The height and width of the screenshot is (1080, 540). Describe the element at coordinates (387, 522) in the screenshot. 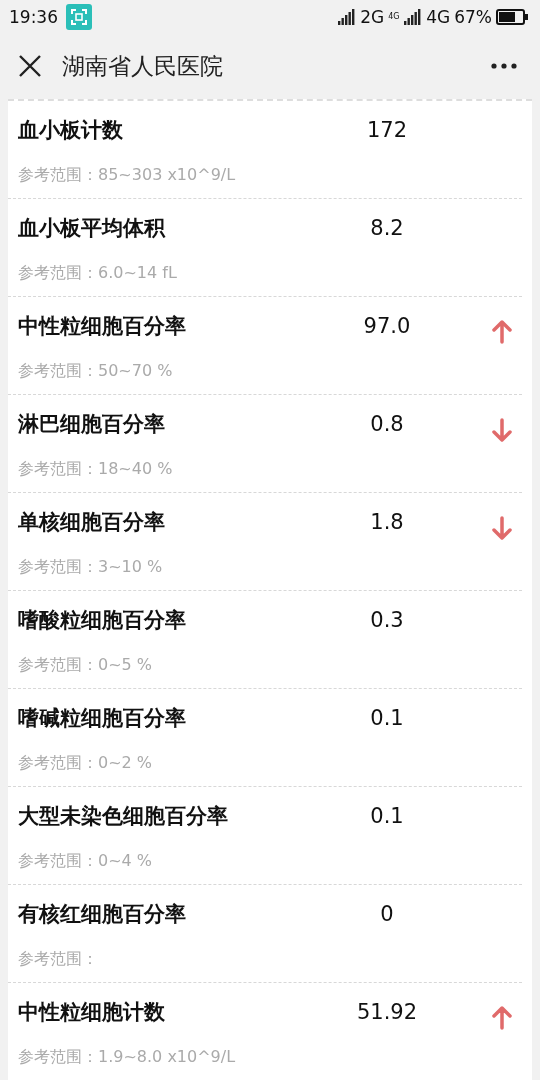

I see `test-value: 1.8` at that location.